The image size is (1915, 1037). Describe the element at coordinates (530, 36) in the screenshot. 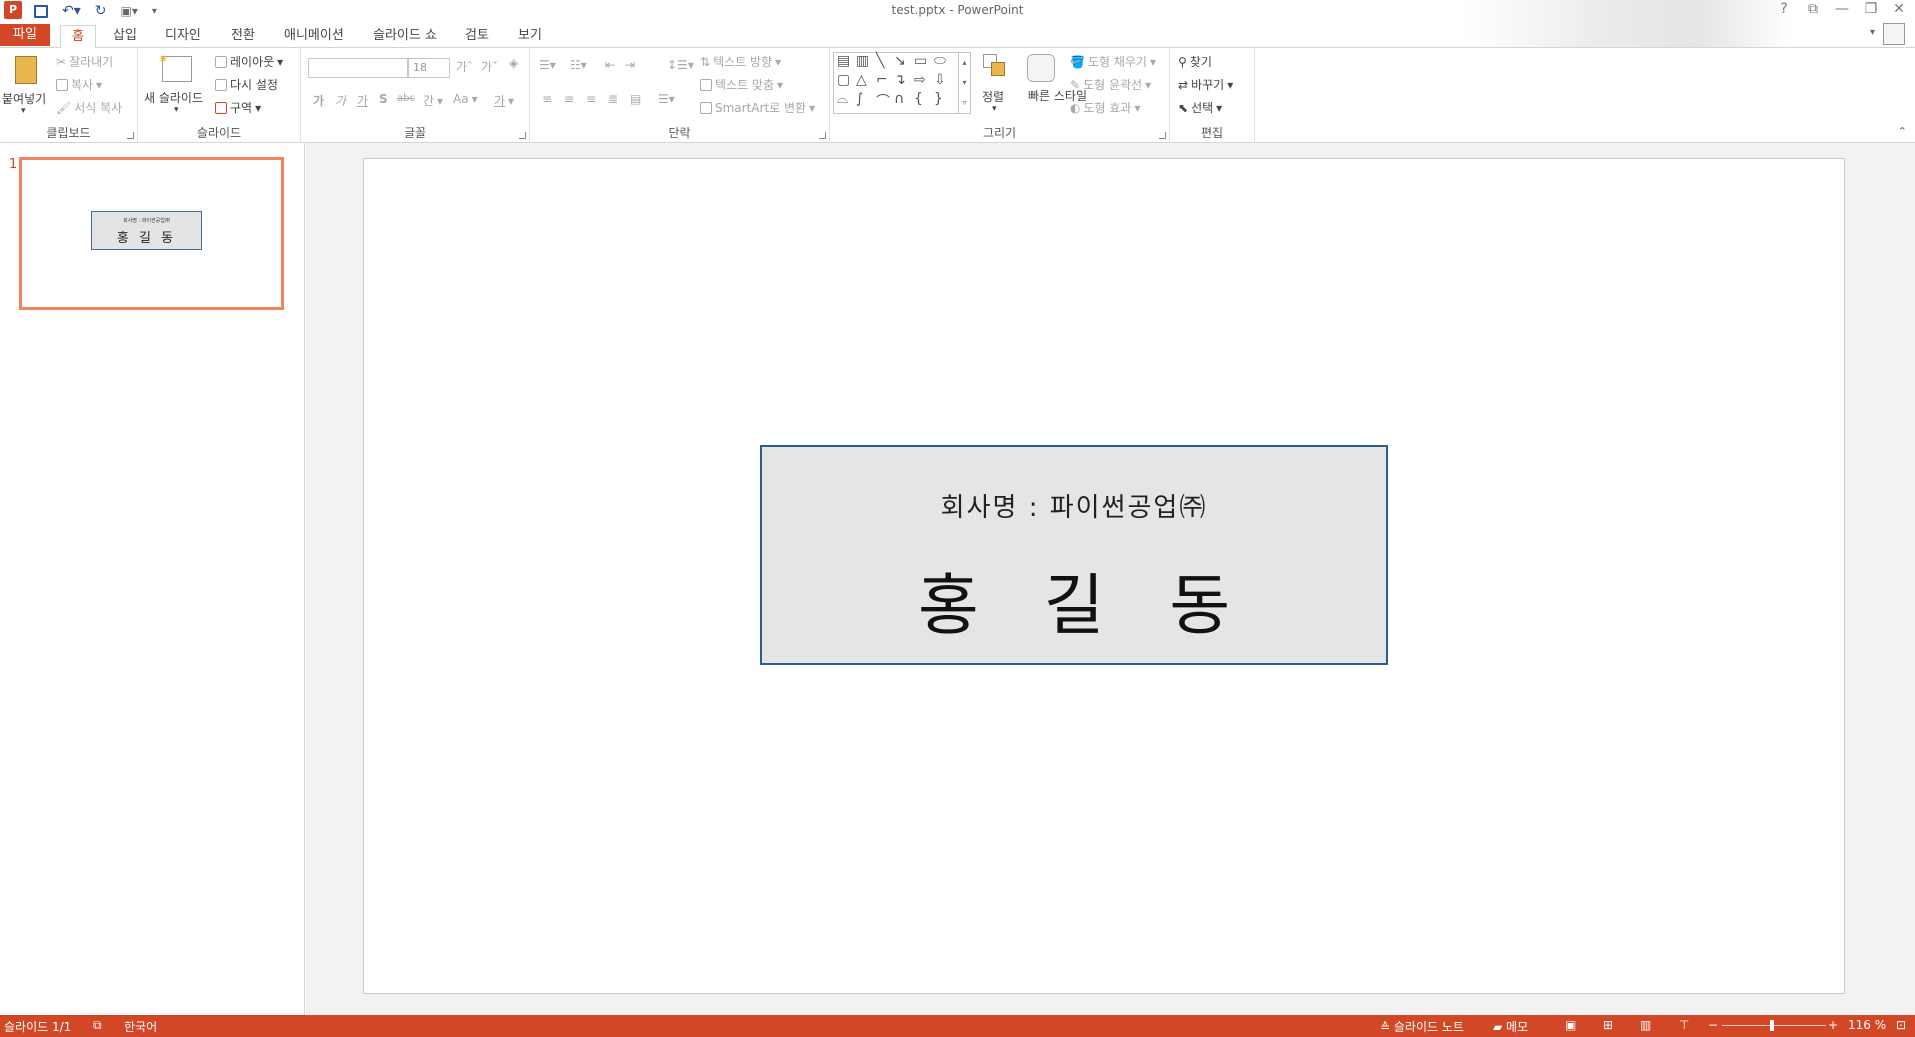

I see `tab-view: 보기` at that location.